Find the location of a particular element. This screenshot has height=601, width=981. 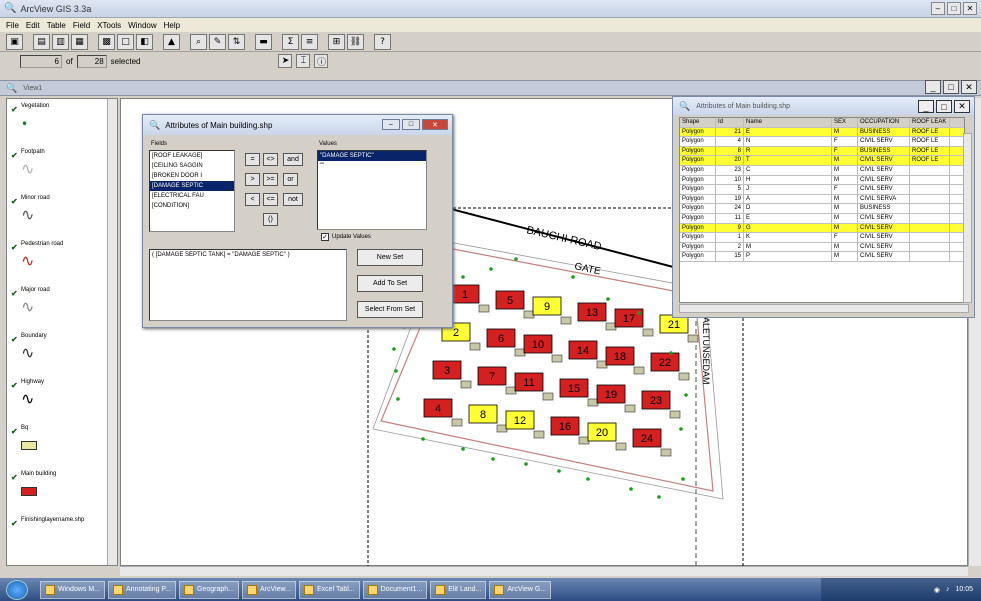

column-header: SEX is located at coordinates (845, 122).